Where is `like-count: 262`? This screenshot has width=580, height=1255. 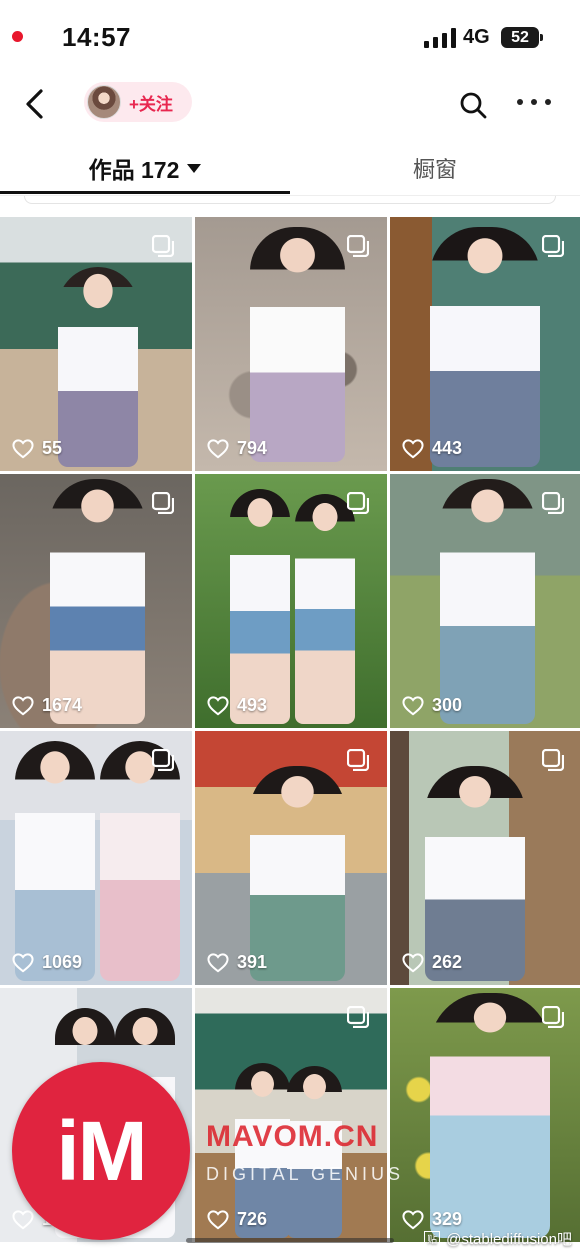 like-count: 262 is located at coordinates (432, 962).